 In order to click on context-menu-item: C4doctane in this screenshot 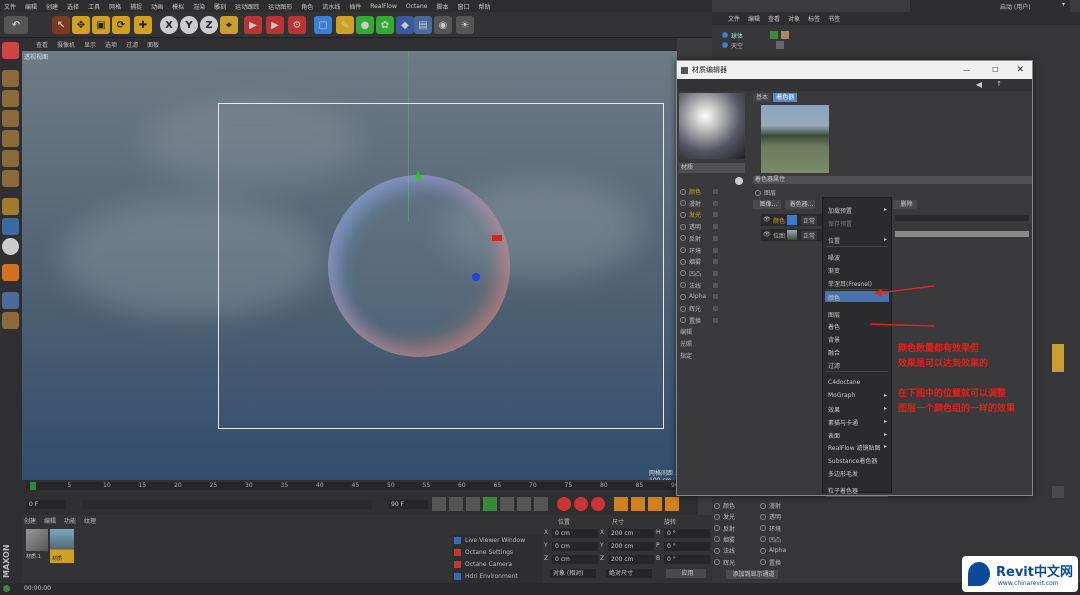, I will do `click(844, 382)`.